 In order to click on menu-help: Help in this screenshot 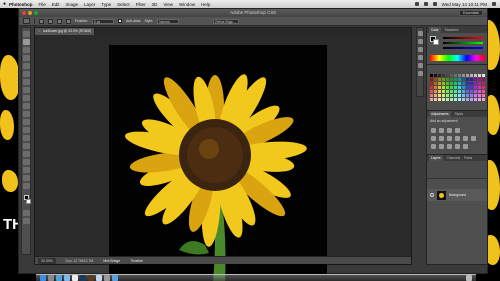, I will do `click(205, 4)`.